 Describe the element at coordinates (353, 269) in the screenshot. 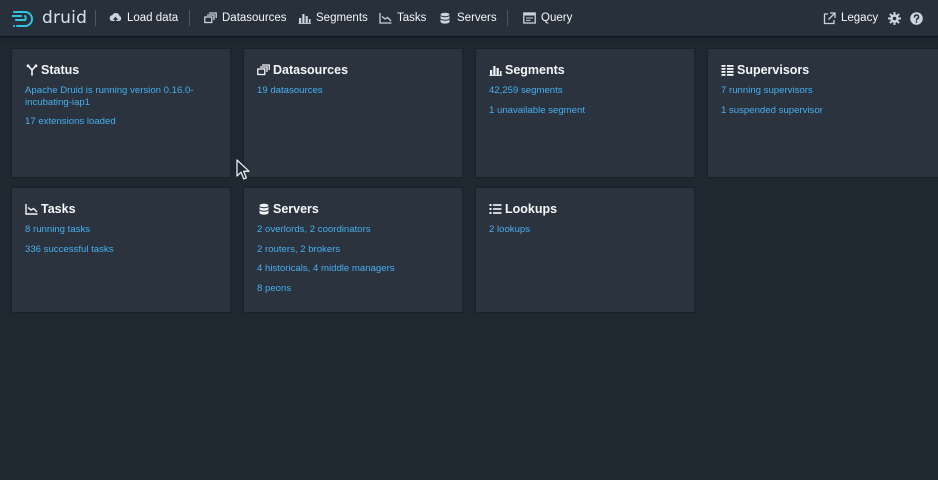

I see `historicals-middle-managers-link: 4 historicals, 4 middle managers` at that location.